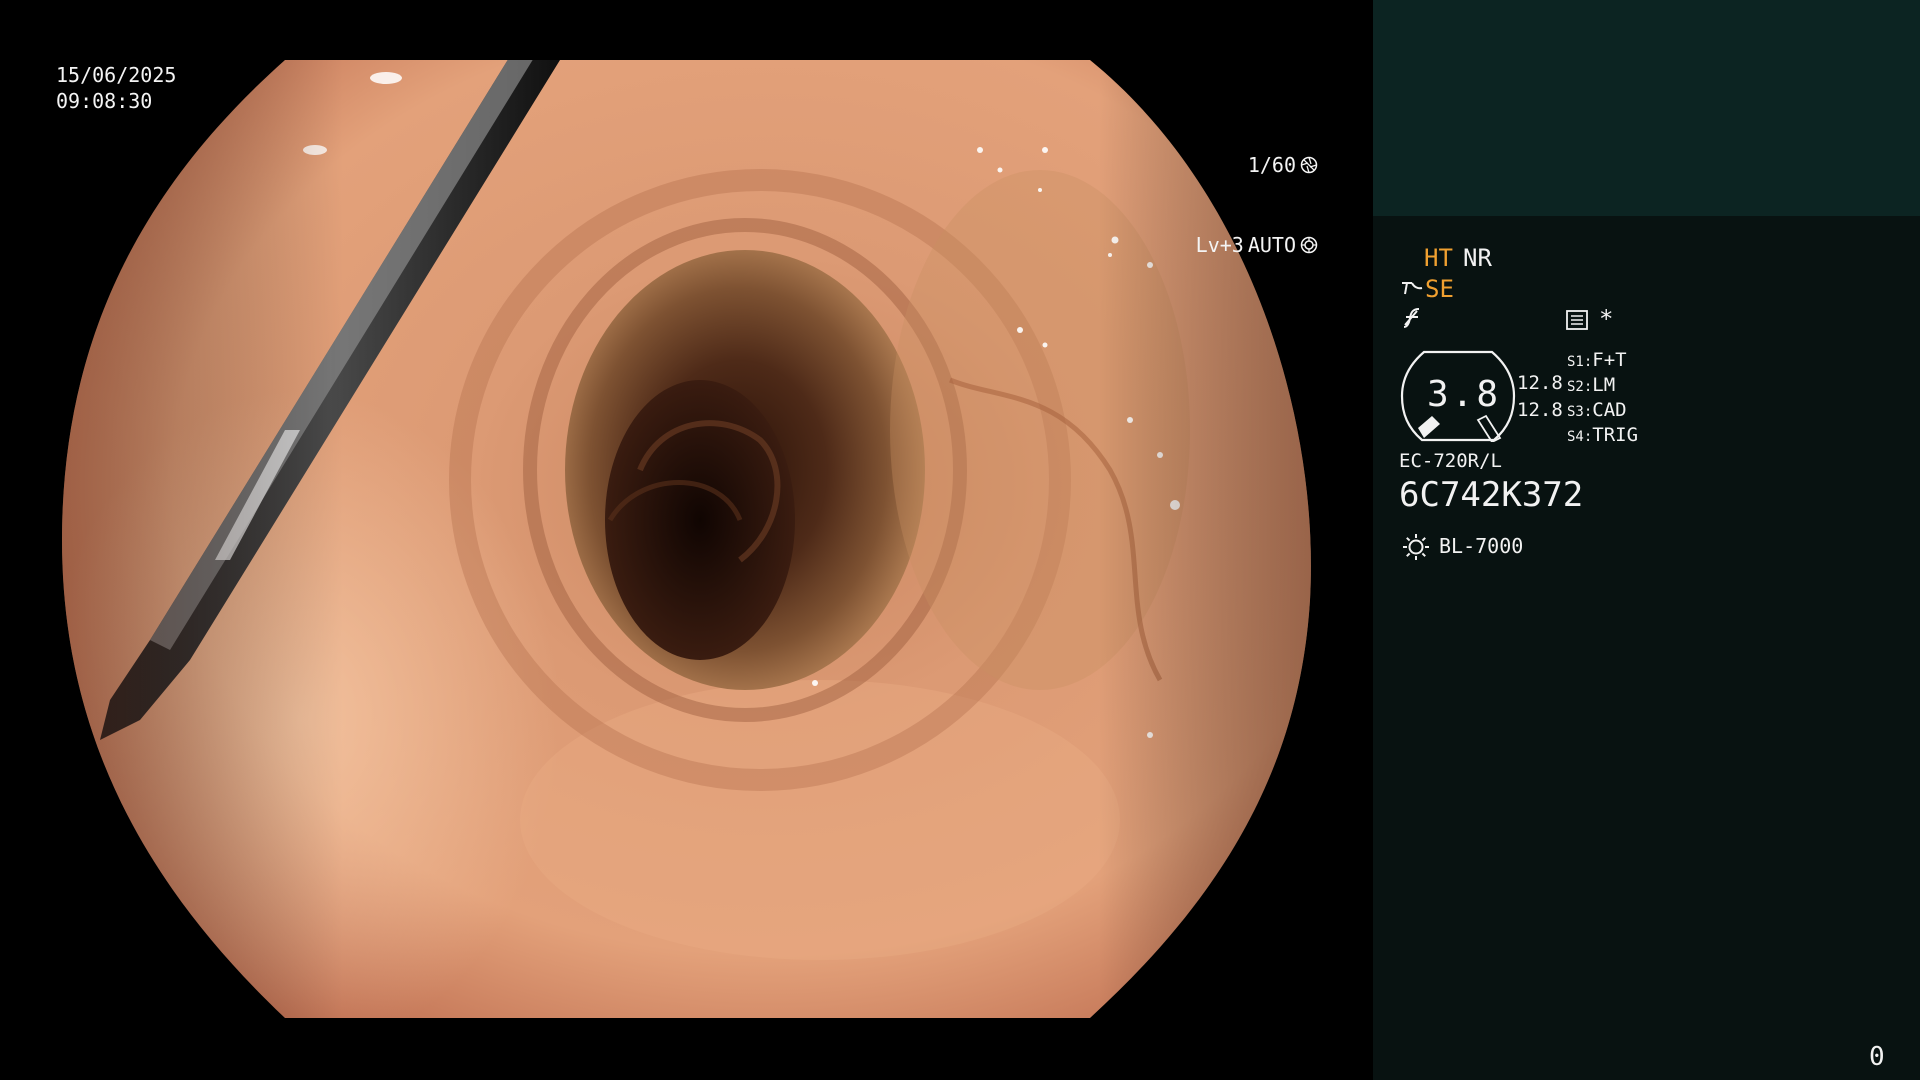 The image size is (1920, 1080). I want to click on structure-enhance-icon, so click(1412, 288).